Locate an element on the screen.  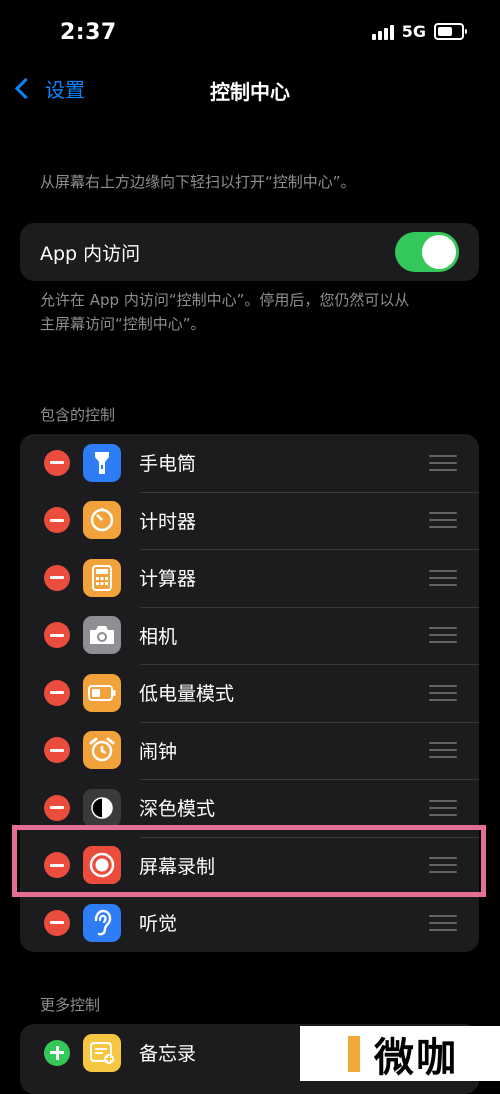
app-access-label: App 内访问 is located at coordinates (90, 253).